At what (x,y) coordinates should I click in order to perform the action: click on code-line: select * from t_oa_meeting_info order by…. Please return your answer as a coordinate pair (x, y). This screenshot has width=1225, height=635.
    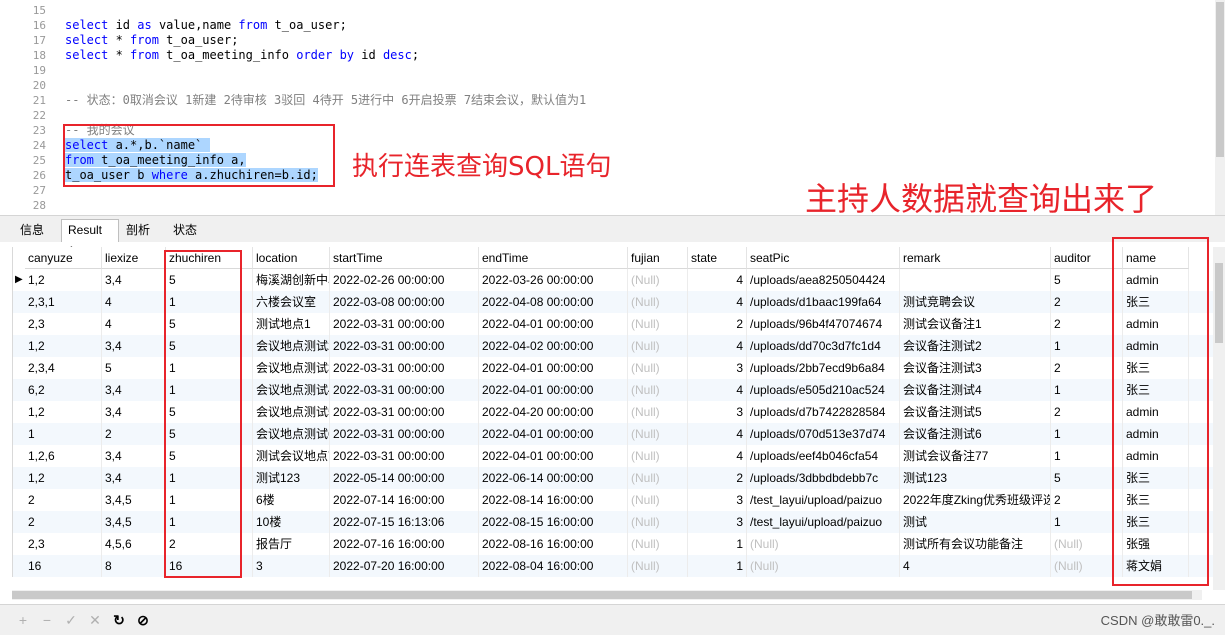
    Looking at the image, I should click on (242, 55).